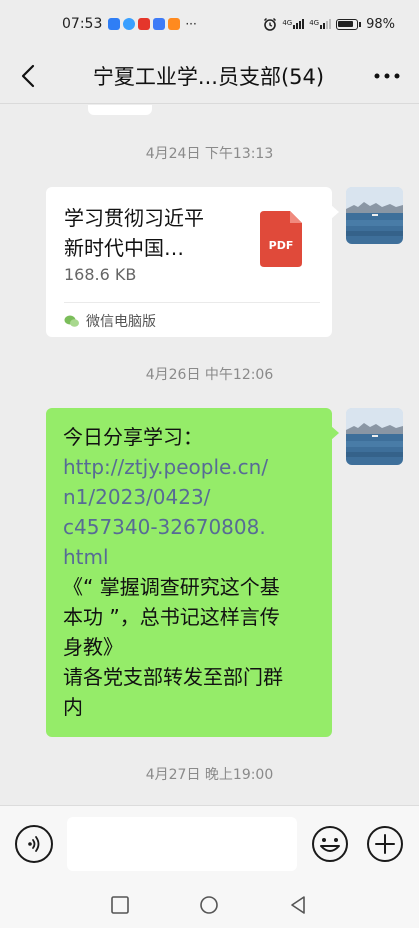 Image resolution: width=419 pixels, height=928 pixels. I want to click on system-back-button, so click(298, 905).